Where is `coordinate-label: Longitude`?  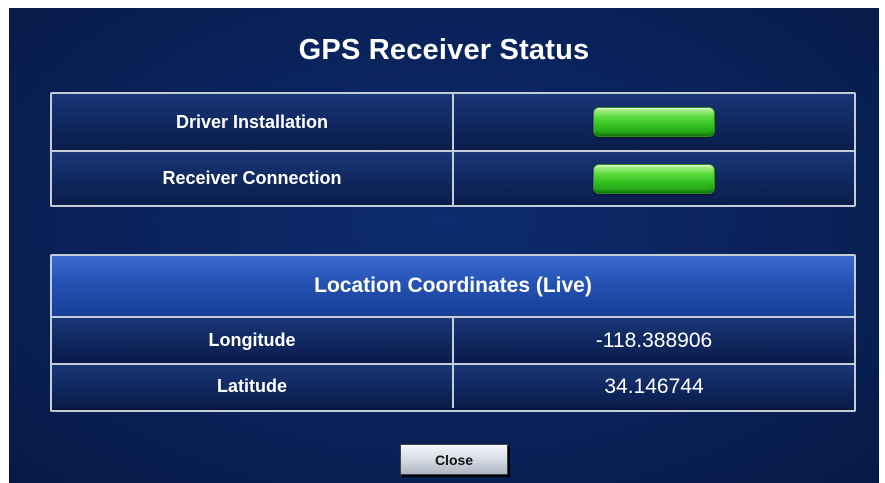
coordinate-label: Longitude is located at coordinates (253, 340).